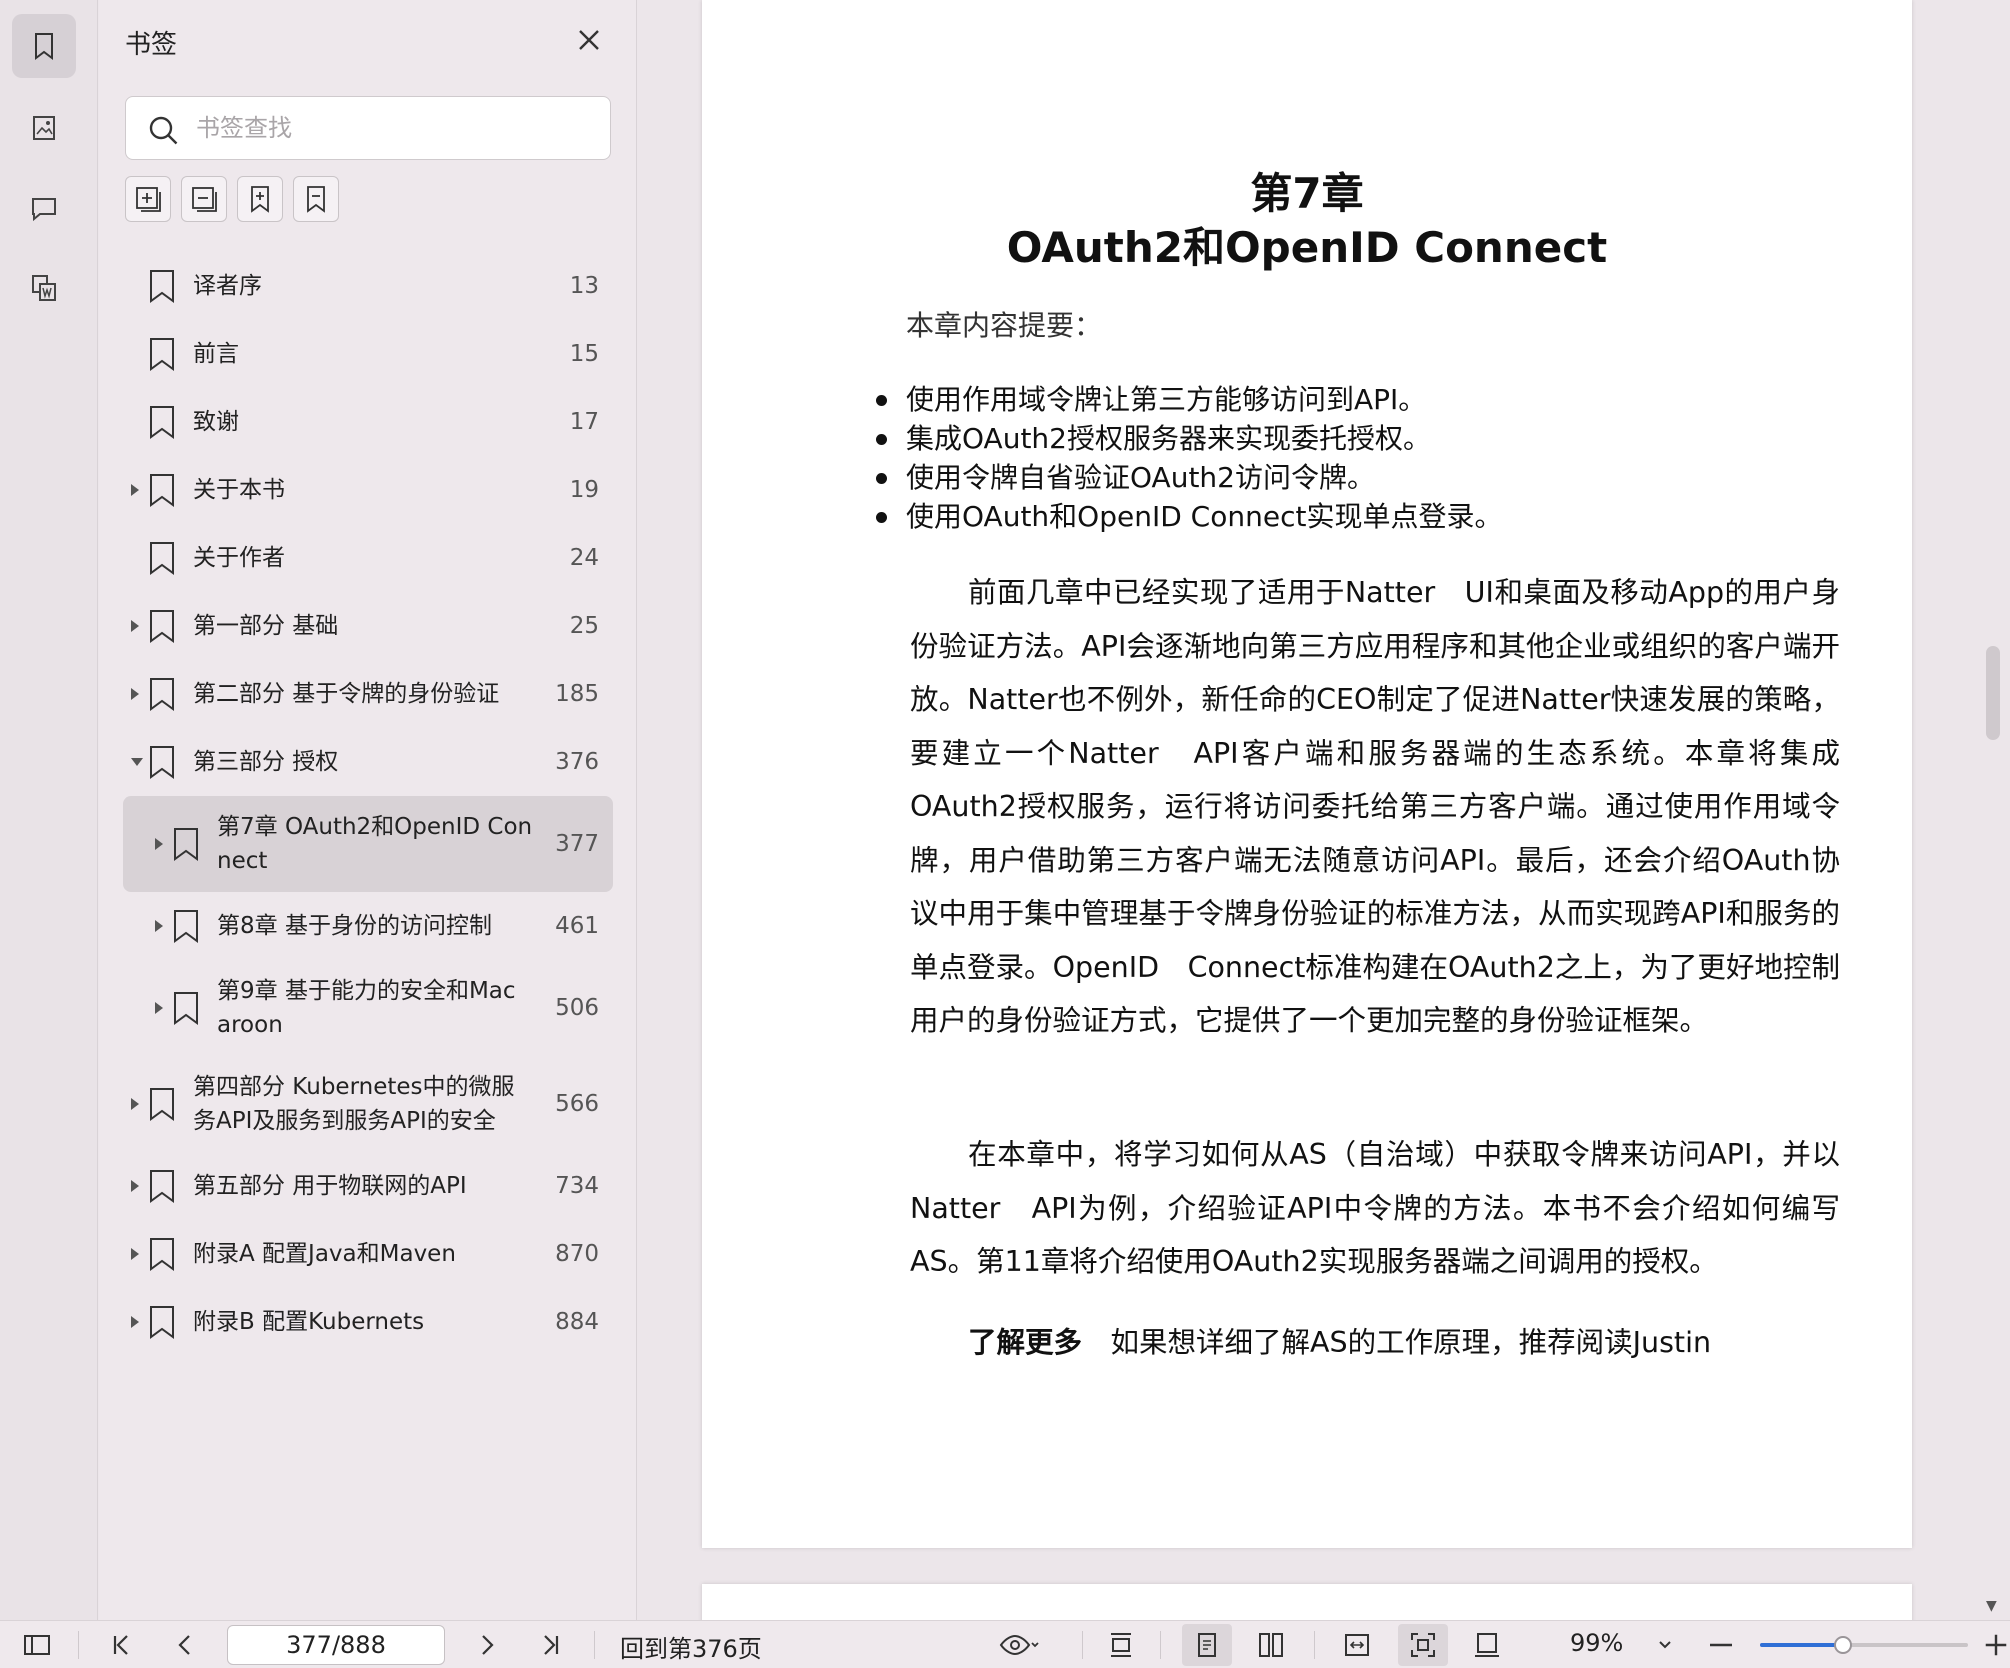  I want to click on bookmark-label: 第四部分 Kubernetes中的微服 务API及服务到服务API的安全, so click(354, 1104).